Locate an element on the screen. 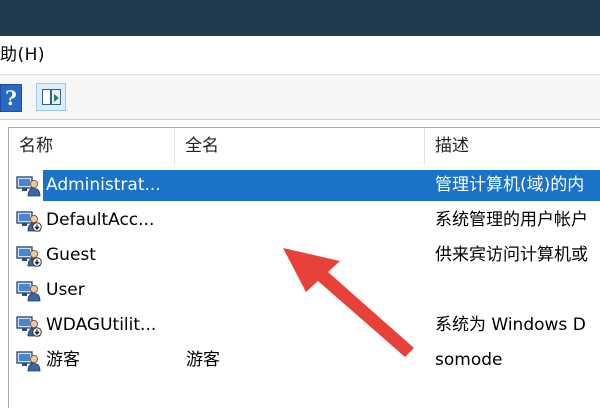  user-description-cell: 供来宾访问计算机或 is located at coordinates (511, 255).